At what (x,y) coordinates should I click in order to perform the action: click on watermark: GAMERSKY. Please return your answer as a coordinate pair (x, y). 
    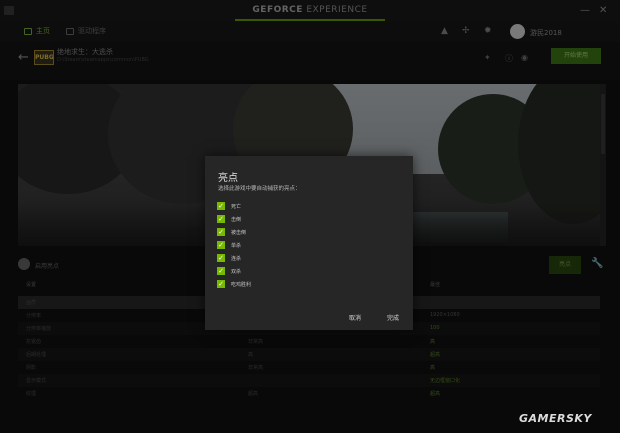
    Looking at the image, I should click on (555, 418).